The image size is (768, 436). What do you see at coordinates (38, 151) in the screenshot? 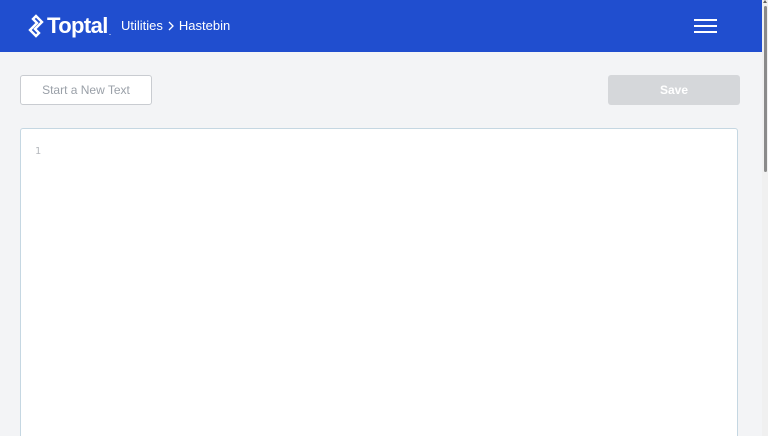
I see `line-number: 1` at bounding box center [38, 151].